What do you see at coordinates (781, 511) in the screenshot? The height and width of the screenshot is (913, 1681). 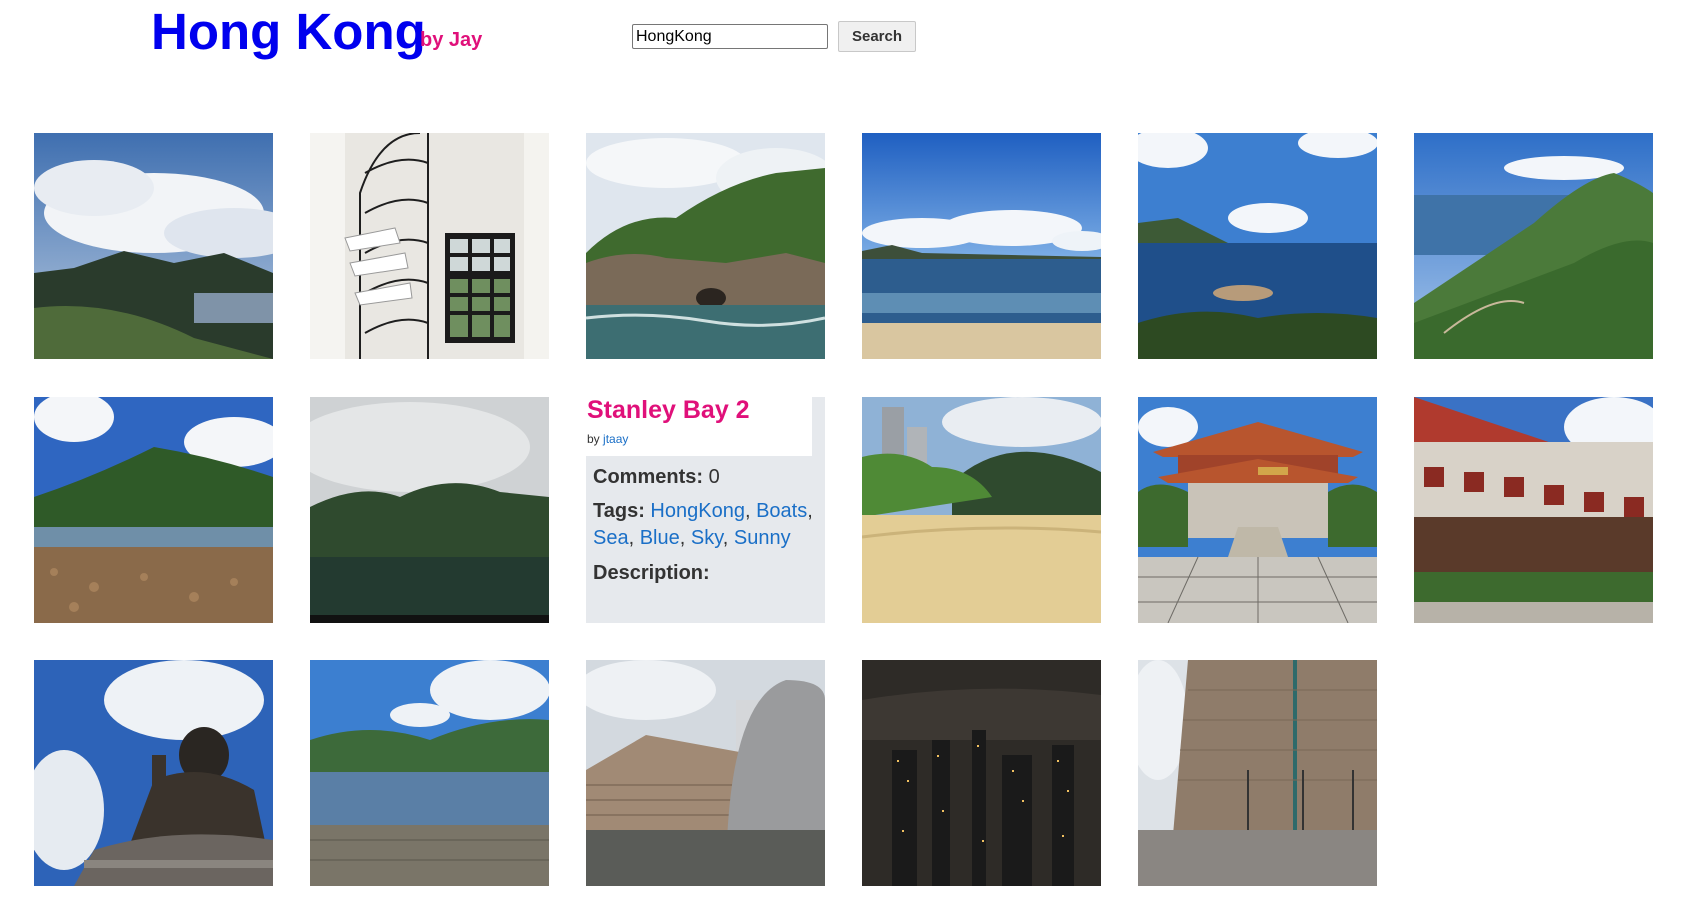 I see `tag-link: Boats` at bounding box center [781, 511].